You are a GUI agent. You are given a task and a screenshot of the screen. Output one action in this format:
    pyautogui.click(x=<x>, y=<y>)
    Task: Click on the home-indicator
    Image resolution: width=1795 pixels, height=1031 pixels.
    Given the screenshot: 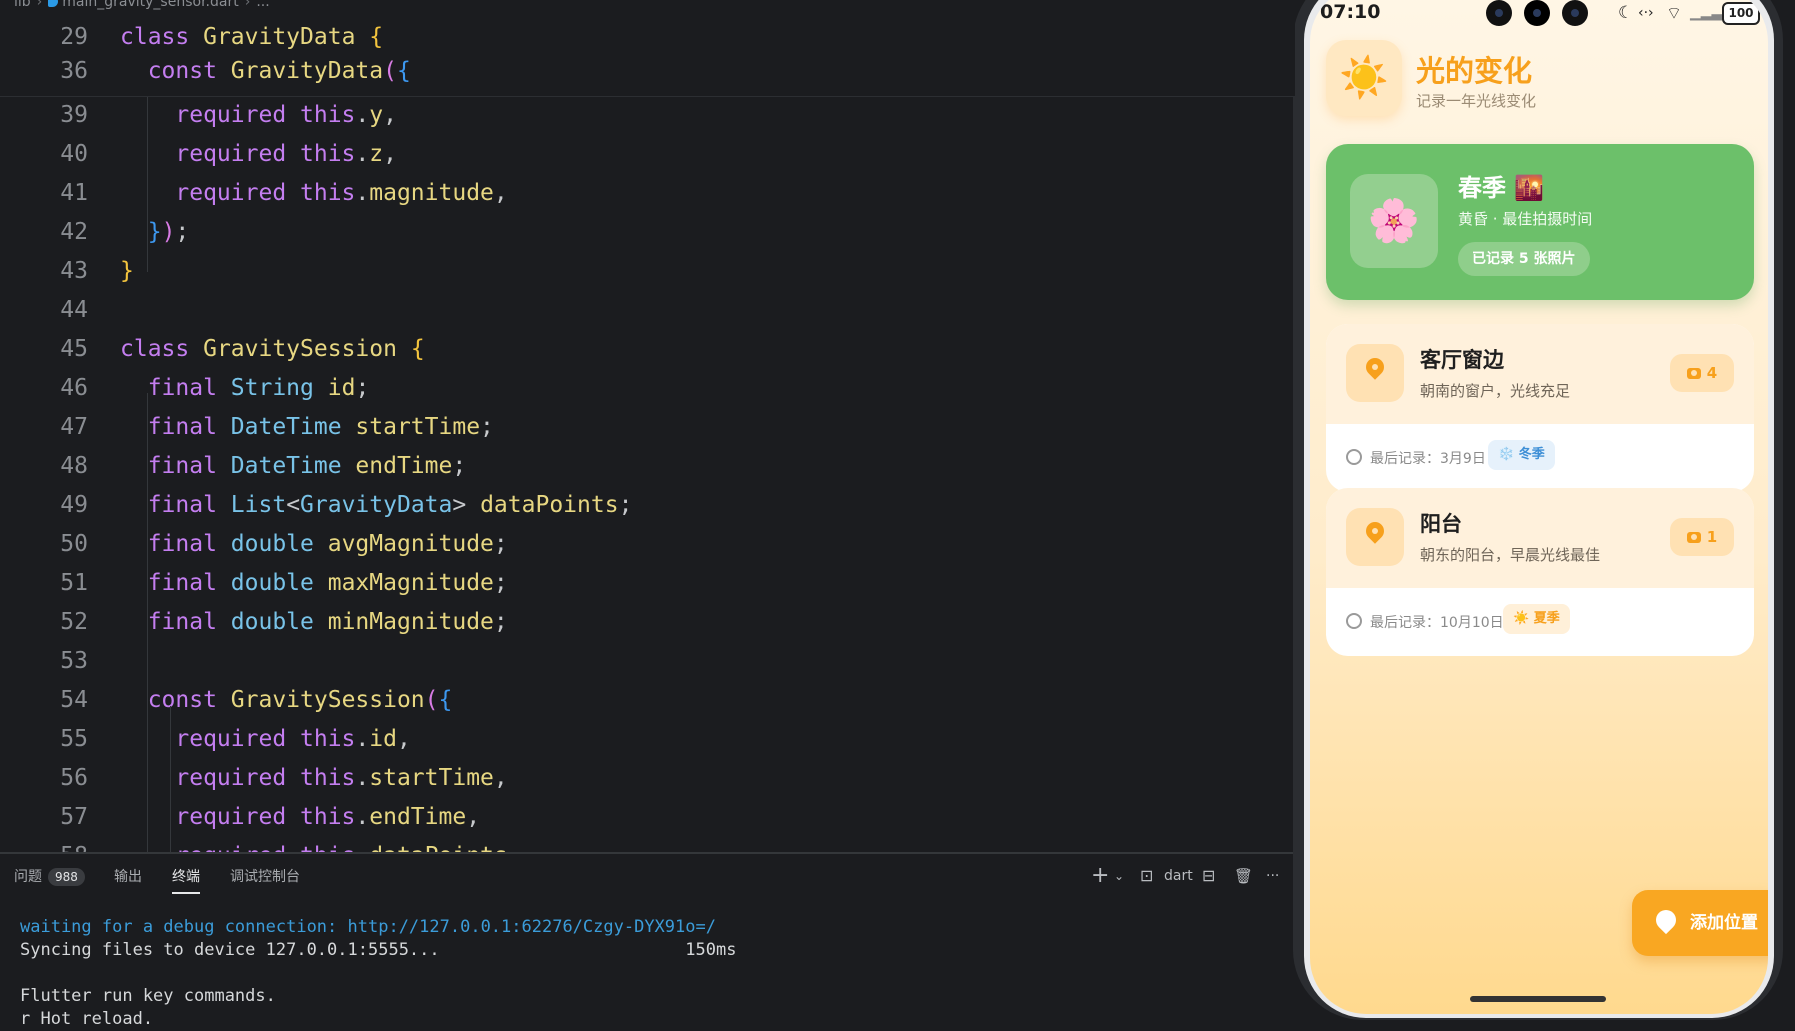 What is the action you would take?
    pyautogui.click(x=1538, y=999)
    